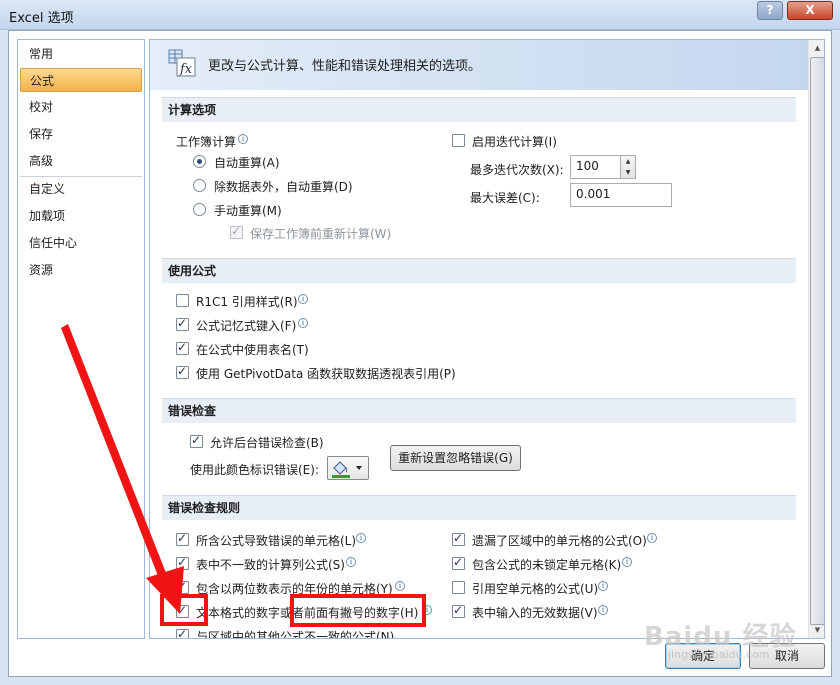 The height and width of the screenshot is (685, 840). I want to click on max-iterations-input: 100, so click(596, 167).